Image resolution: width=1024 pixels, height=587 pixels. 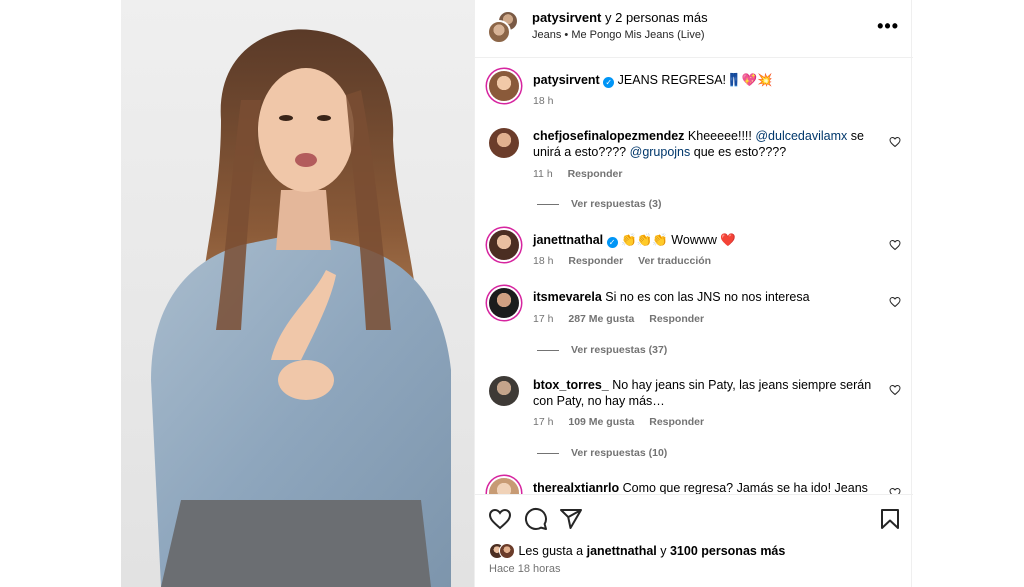 I want to click on comment-username-link: itsmevarela, so click(x=567, y=297).